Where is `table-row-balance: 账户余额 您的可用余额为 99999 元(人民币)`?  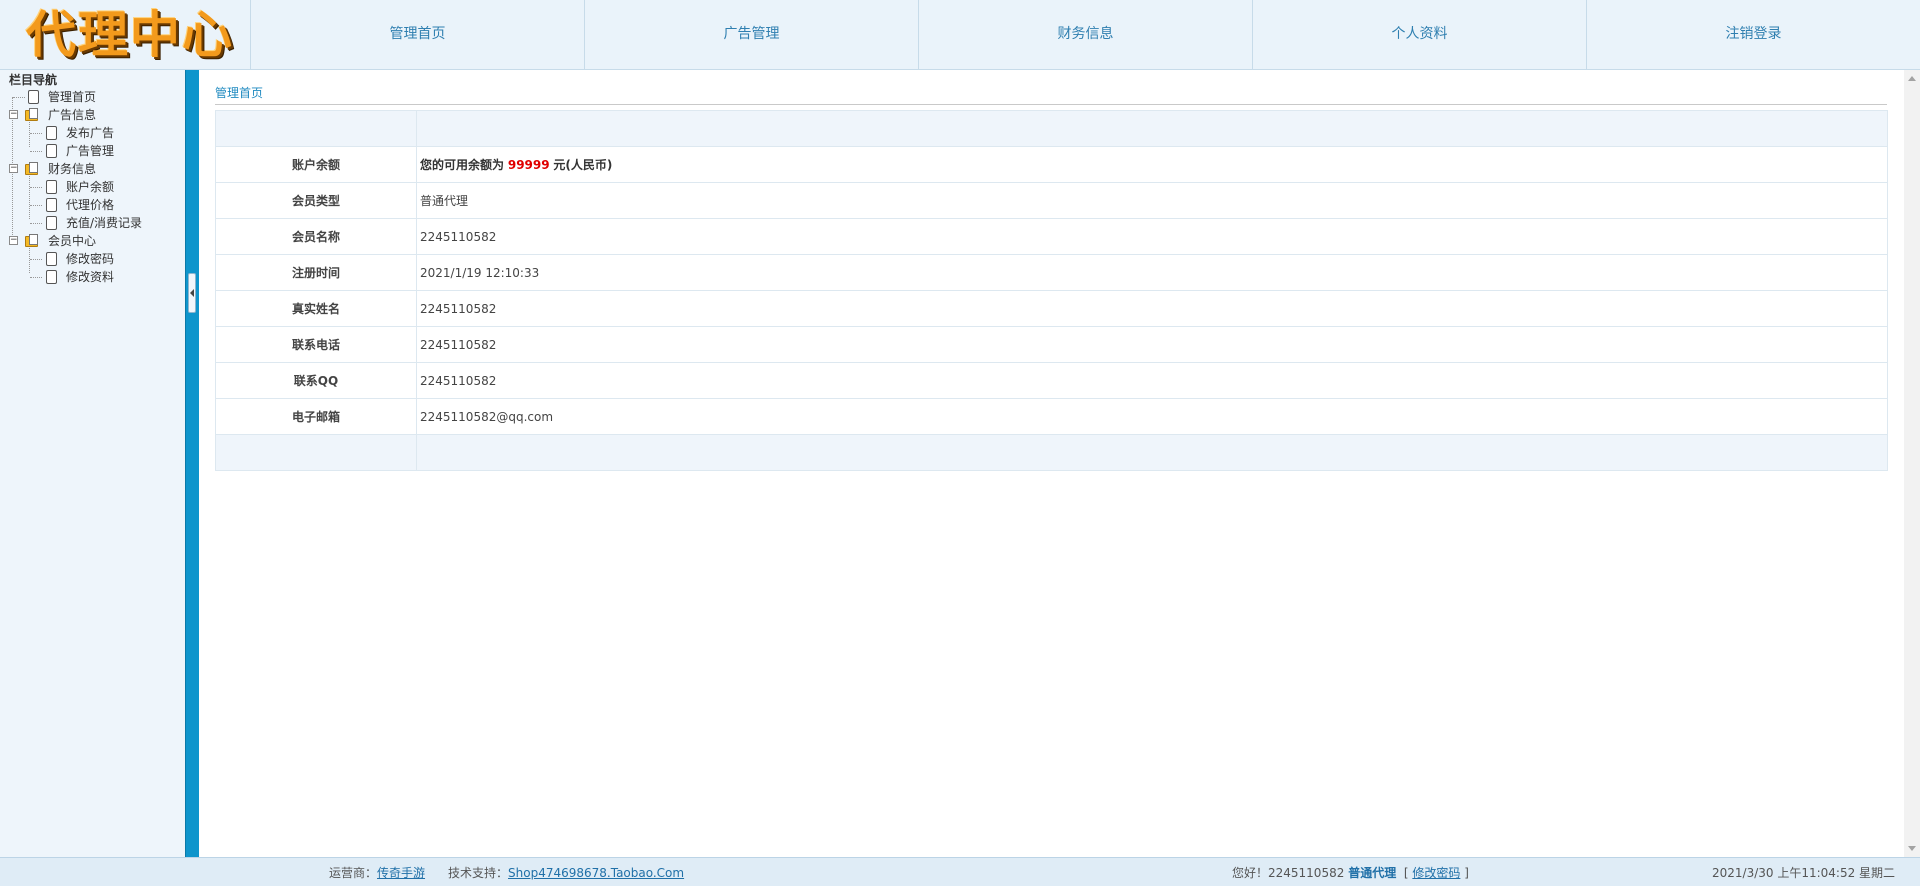 table-row-balance: 账户余额 您的可用余额为 99999 元(人民币) is located at coordinates (1051, 164).